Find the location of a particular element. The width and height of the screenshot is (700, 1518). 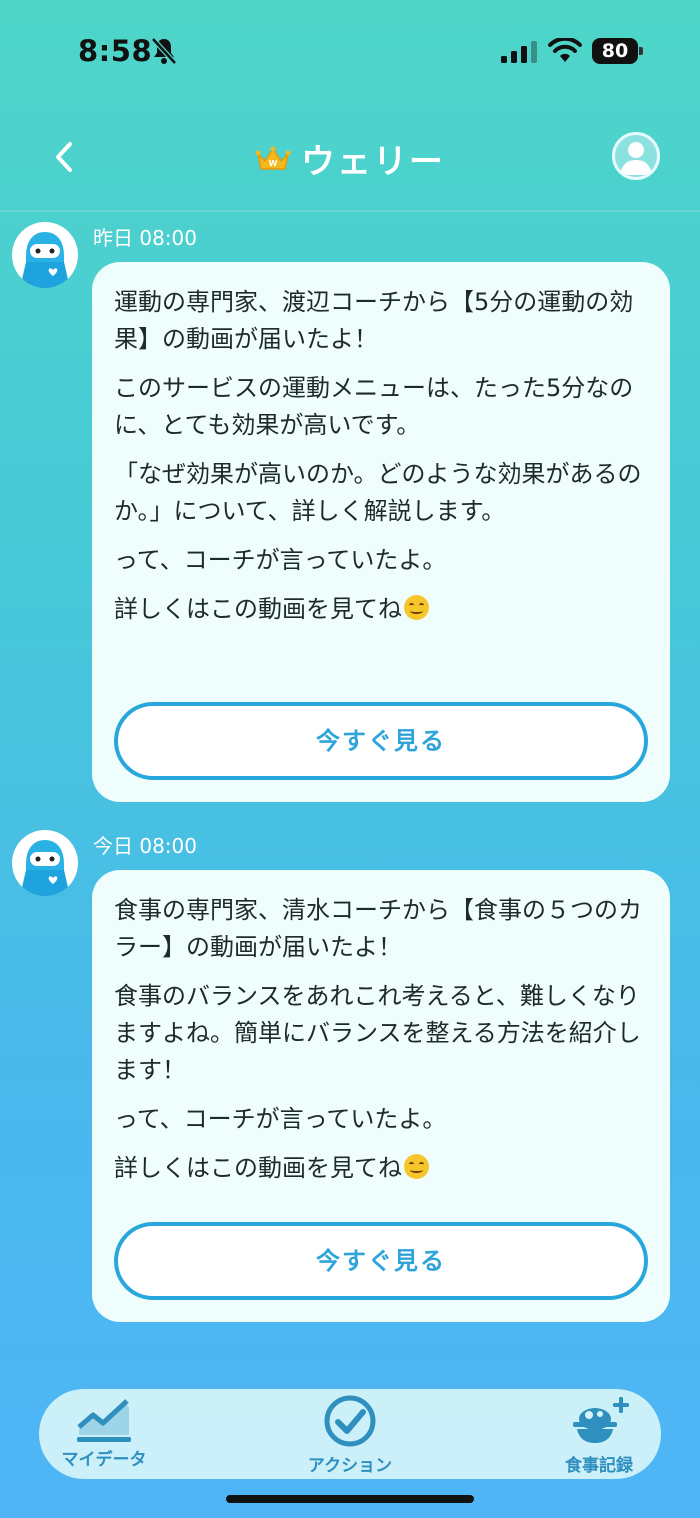

status-bar: 8:58 80 is located at coordinates (350, 50).